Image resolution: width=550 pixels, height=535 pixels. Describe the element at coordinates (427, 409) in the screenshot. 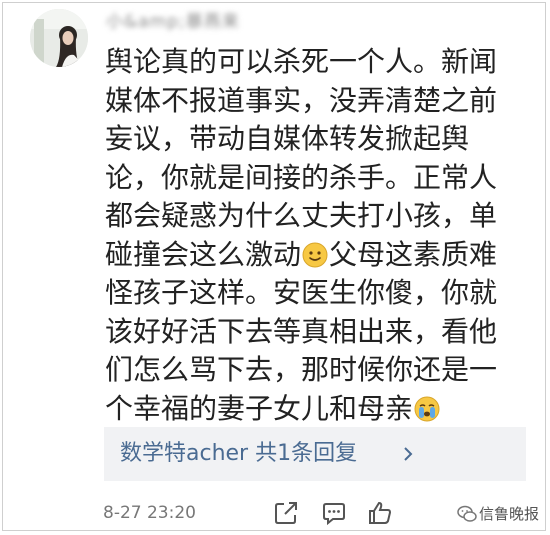

I see `crying-emoji-icon` at that location.